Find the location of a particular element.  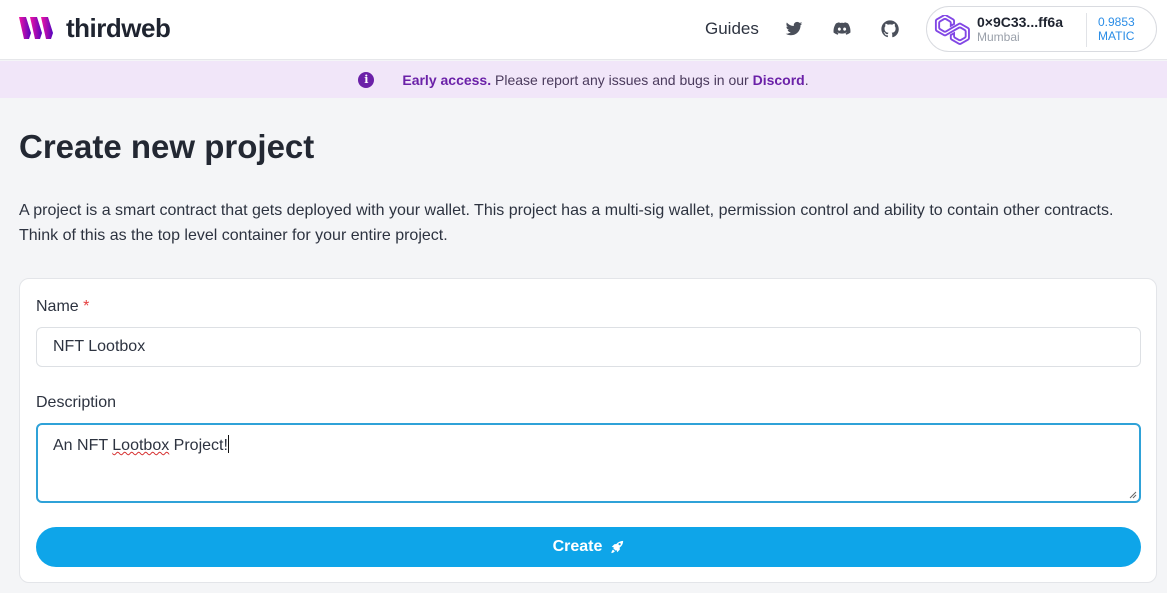

thirdweb-logo-icon is located at coordinates (36, 28).